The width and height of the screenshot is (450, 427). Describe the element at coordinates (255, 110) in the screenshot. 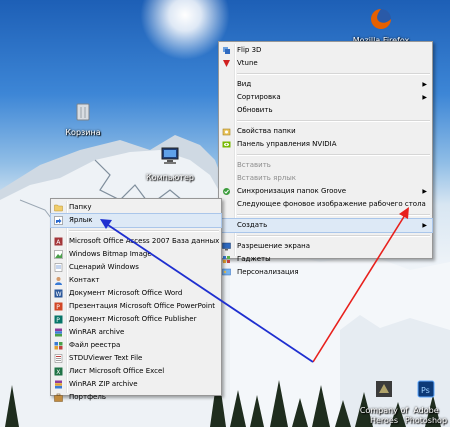

I see `menu-item-label: Обновить` at that location.